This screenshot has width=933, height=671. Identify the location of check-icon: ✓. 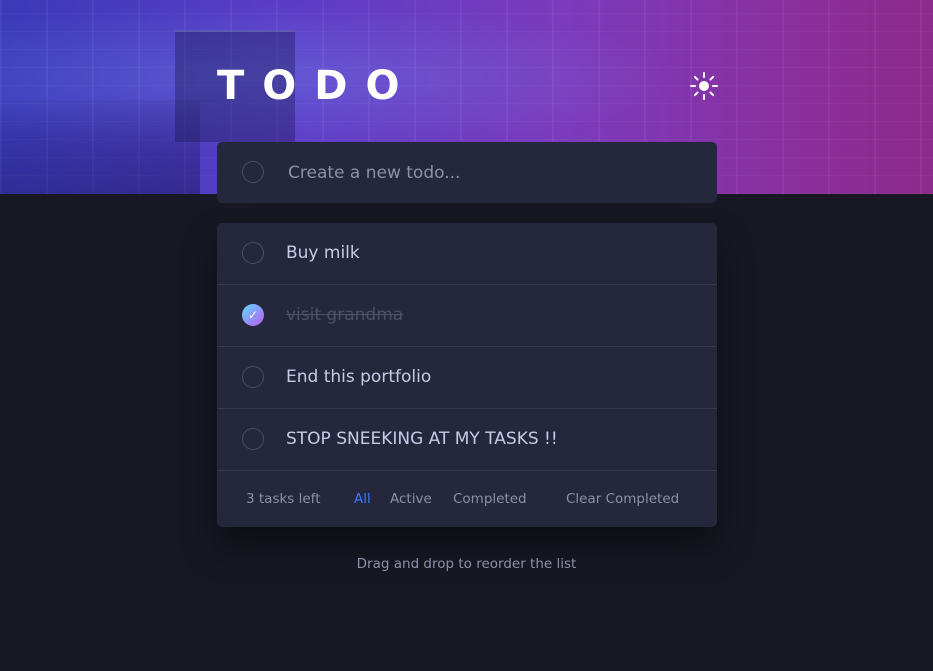
(253, 315).